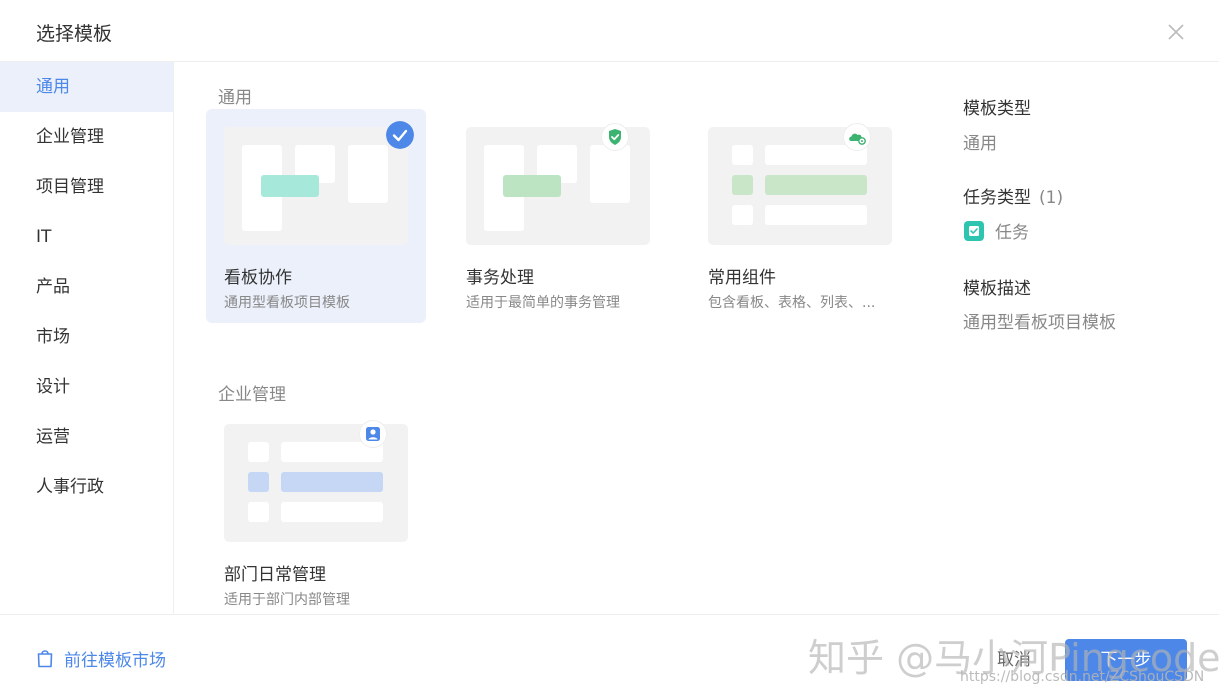 Image resolution: width=1219 pixels, height=696 pixels. I want to click on sidebar-item-it: IT, so click(86, 237).